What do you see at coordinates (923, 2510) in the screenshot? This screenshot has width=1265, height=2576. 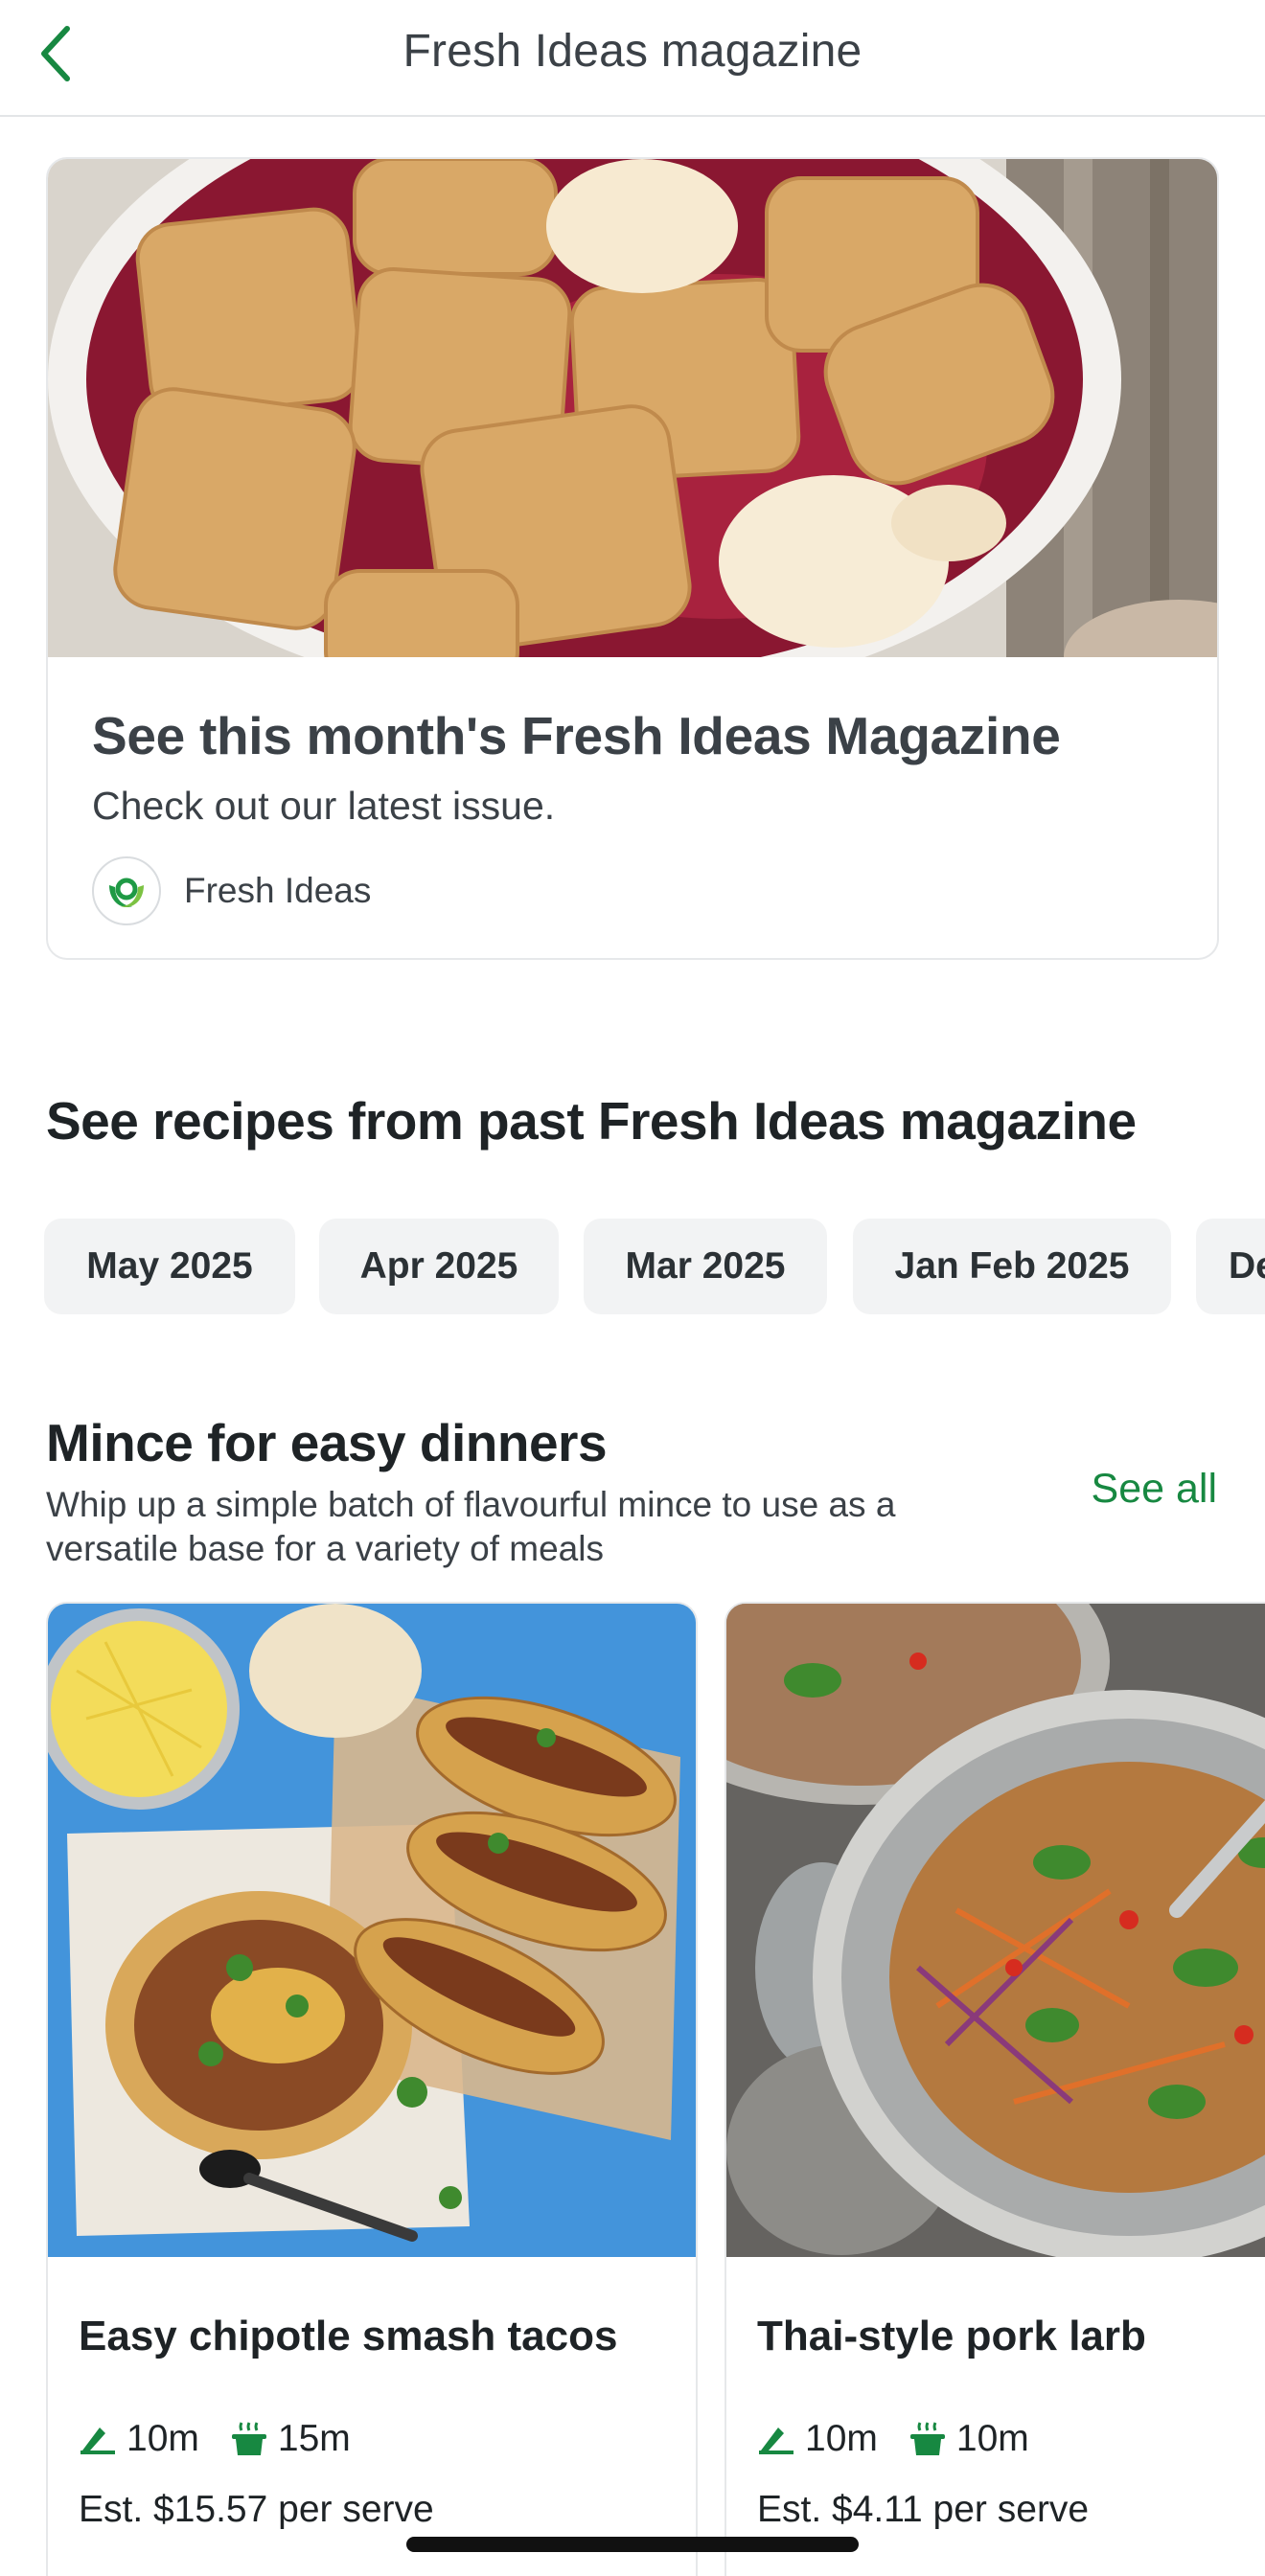 I see `recipe-price: Est. $4.11 per serve` at bounding box center [923, 2510].